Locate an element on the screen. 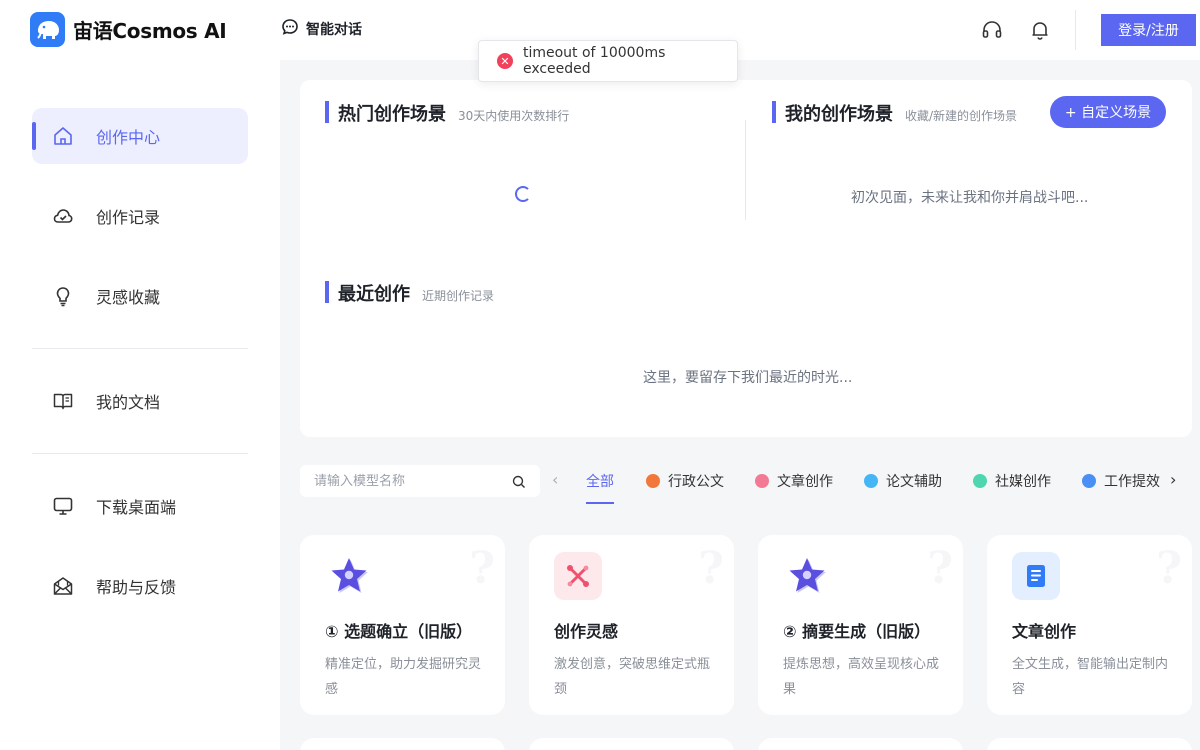 The width and height of the screenshot is (1200, 750). sidebar-item-label: 创作中心 is located at coordinates (128, 137).